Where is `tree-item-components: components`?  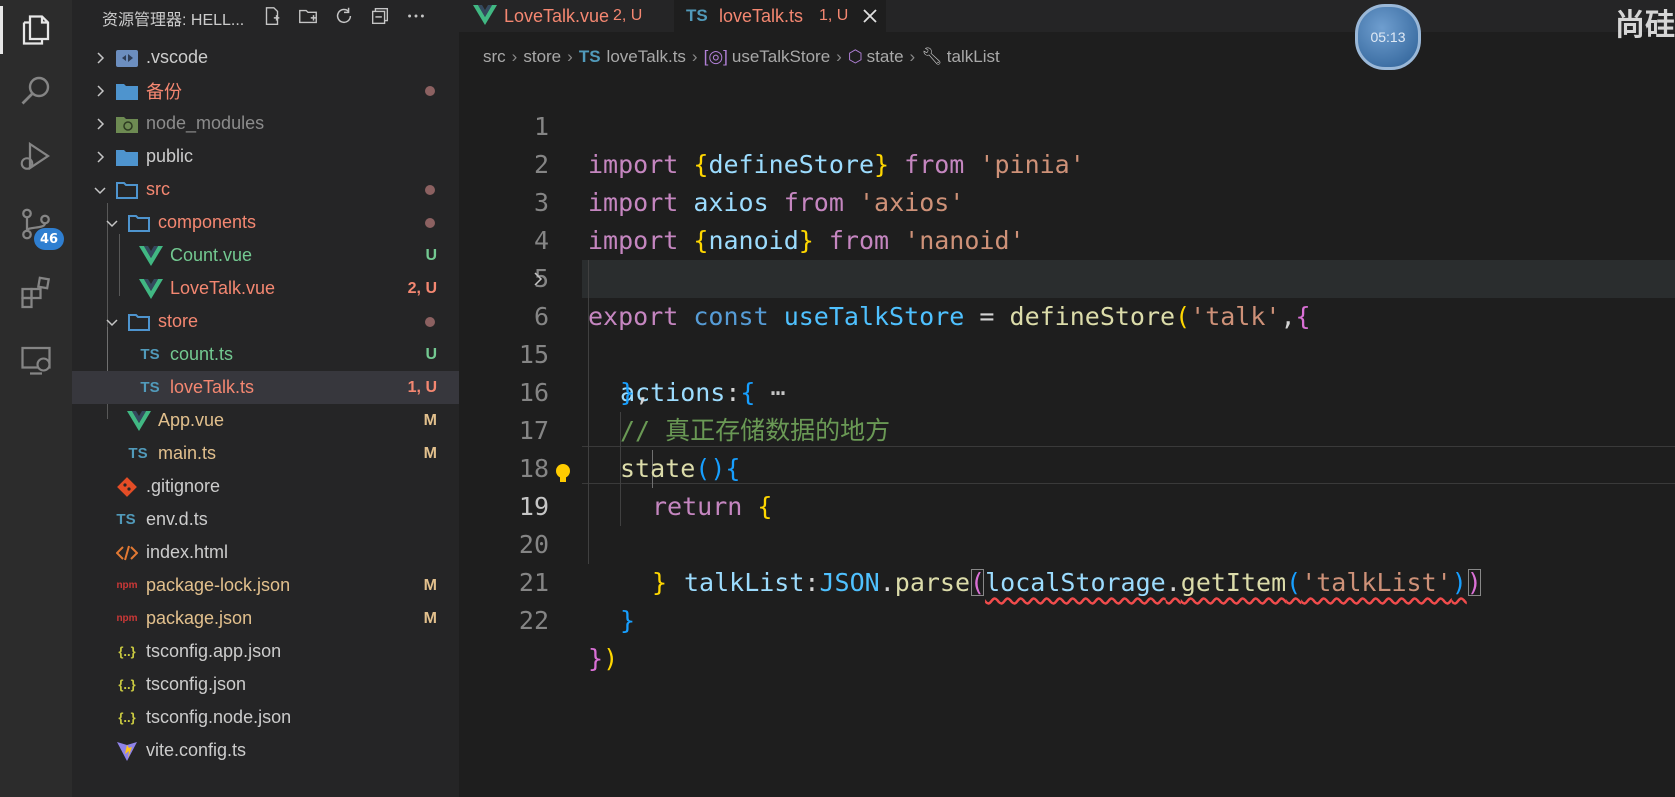
tree-item-components: components is located at coordinates (265, 222).